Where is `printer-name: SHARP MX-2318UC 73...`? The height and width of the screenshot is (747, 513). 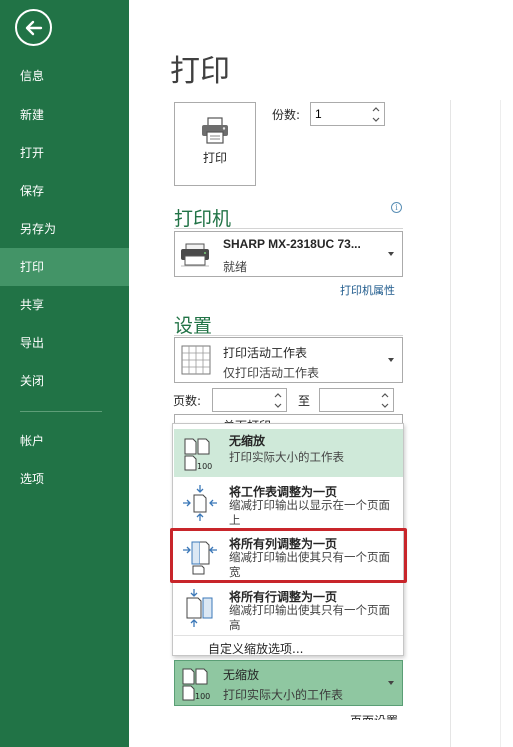
printer-name: SHARP MX-2318UC 73... is located at coordinates (292, 244).